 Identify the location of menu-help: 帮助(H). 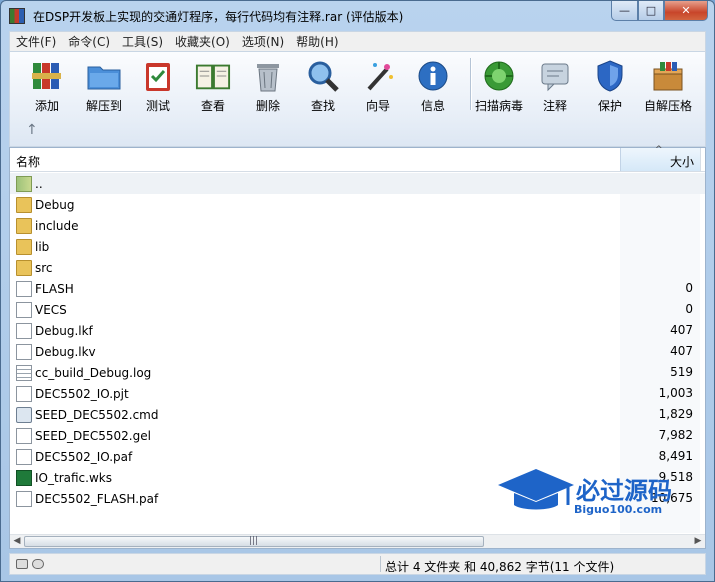
(317, 41).